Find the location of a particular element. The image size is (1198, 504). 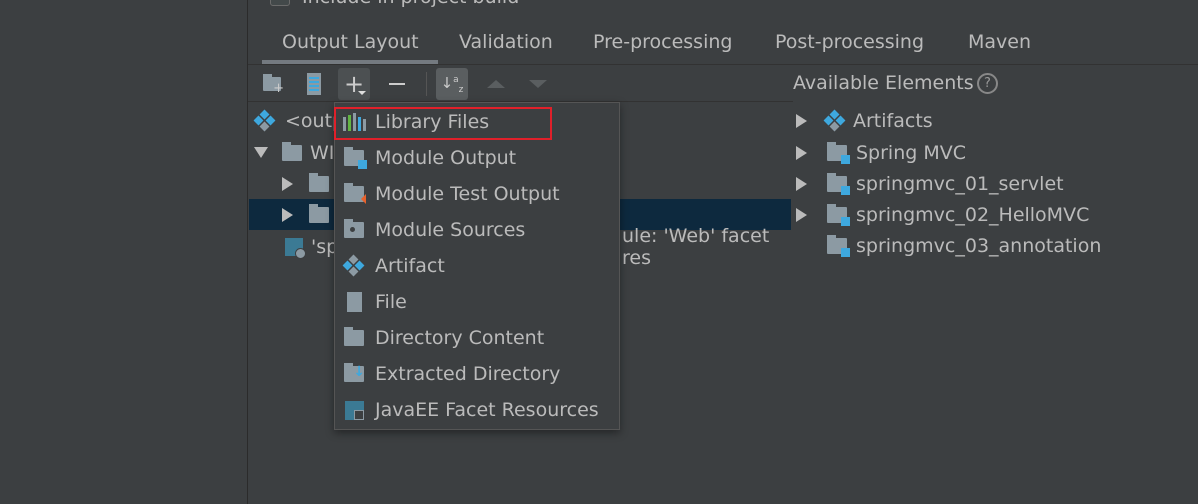

remove-icon is located at coordinates (397, 84).